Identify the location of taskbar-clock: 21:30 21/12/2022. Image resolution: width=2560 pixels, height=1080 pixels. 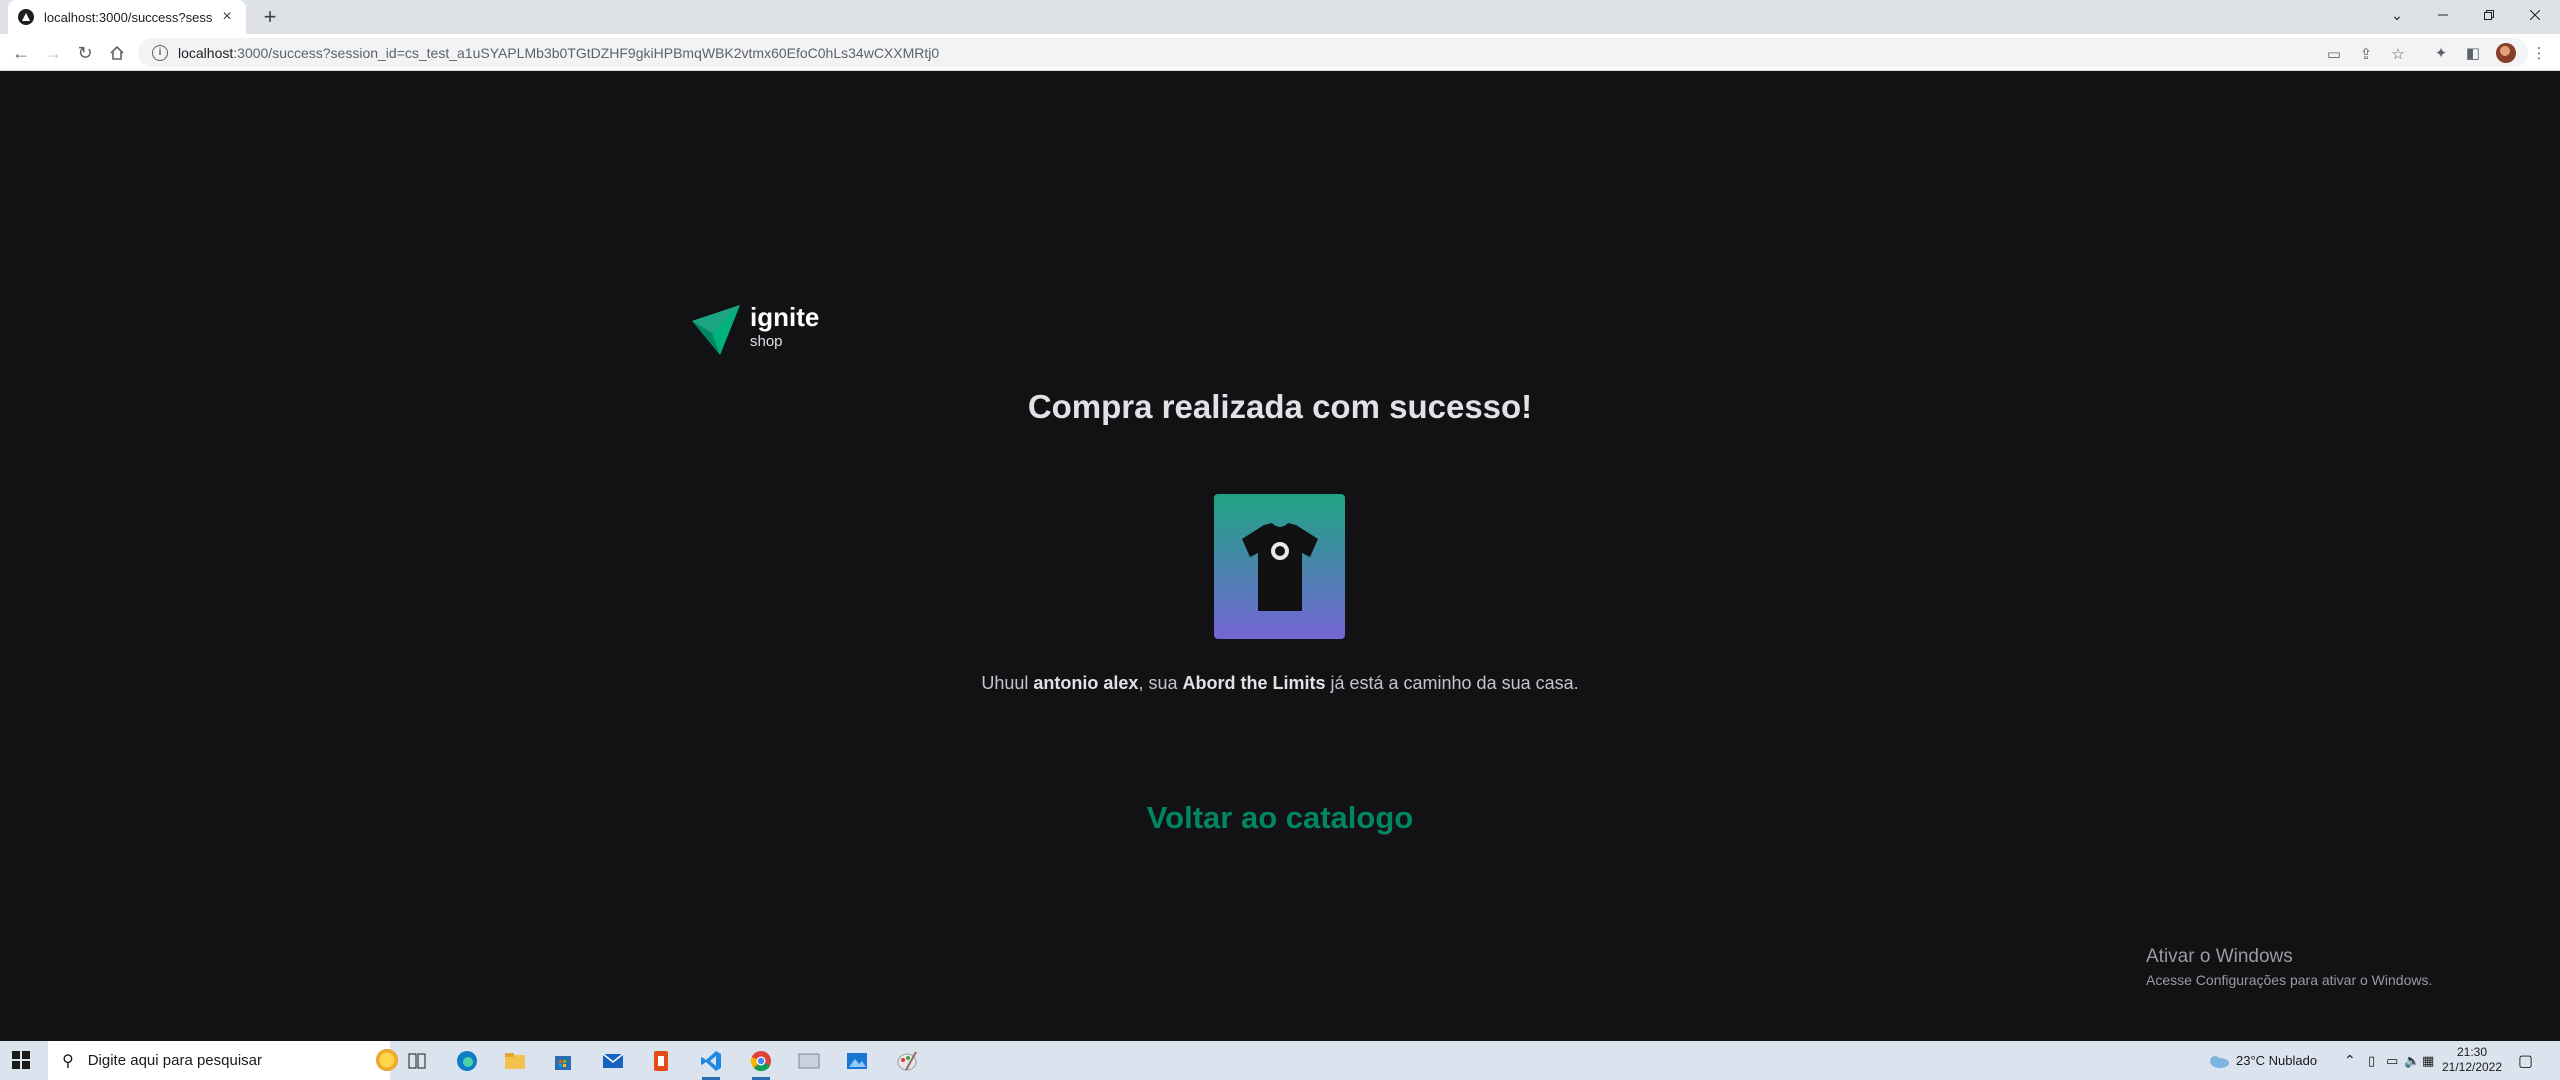
(2472, 1060).